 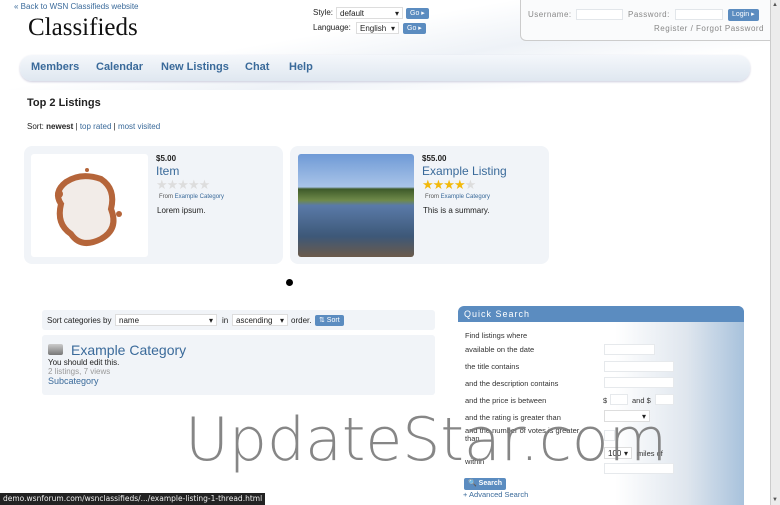 What do you see at coordinates (472, 483) in the screenshot?
I see `search-icon: 🔍` at bounding box center [472, 483].